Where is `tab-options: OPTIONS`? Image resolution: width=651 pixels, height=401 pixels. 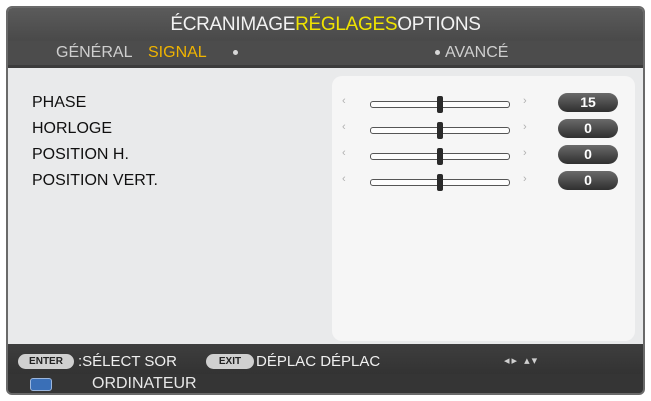
tab-options: OPTIONS is located at coordinates (439, 25).